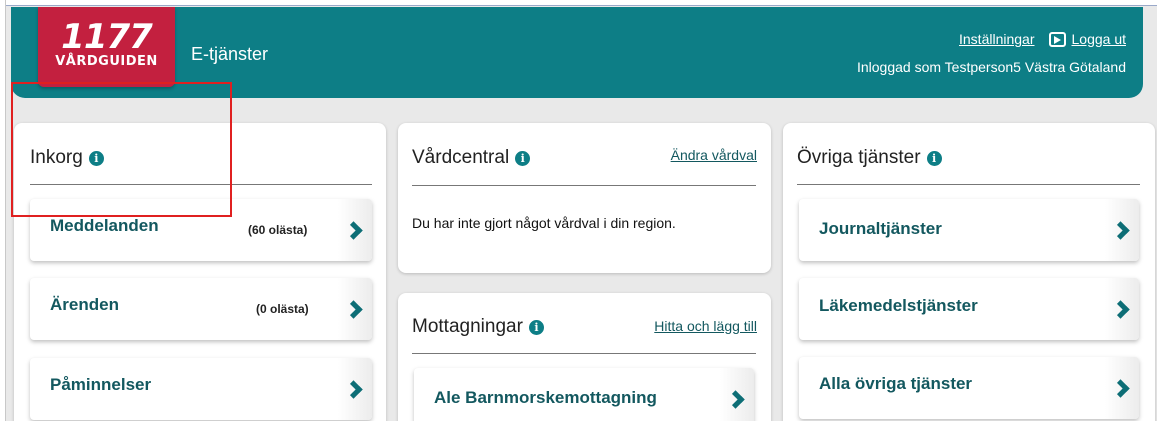 The width and height of the screenshot is (1157, 421). Describe the element at coordinates (104, 225) in the screenshot. I see `tile-label: Meddelanden` at that location.